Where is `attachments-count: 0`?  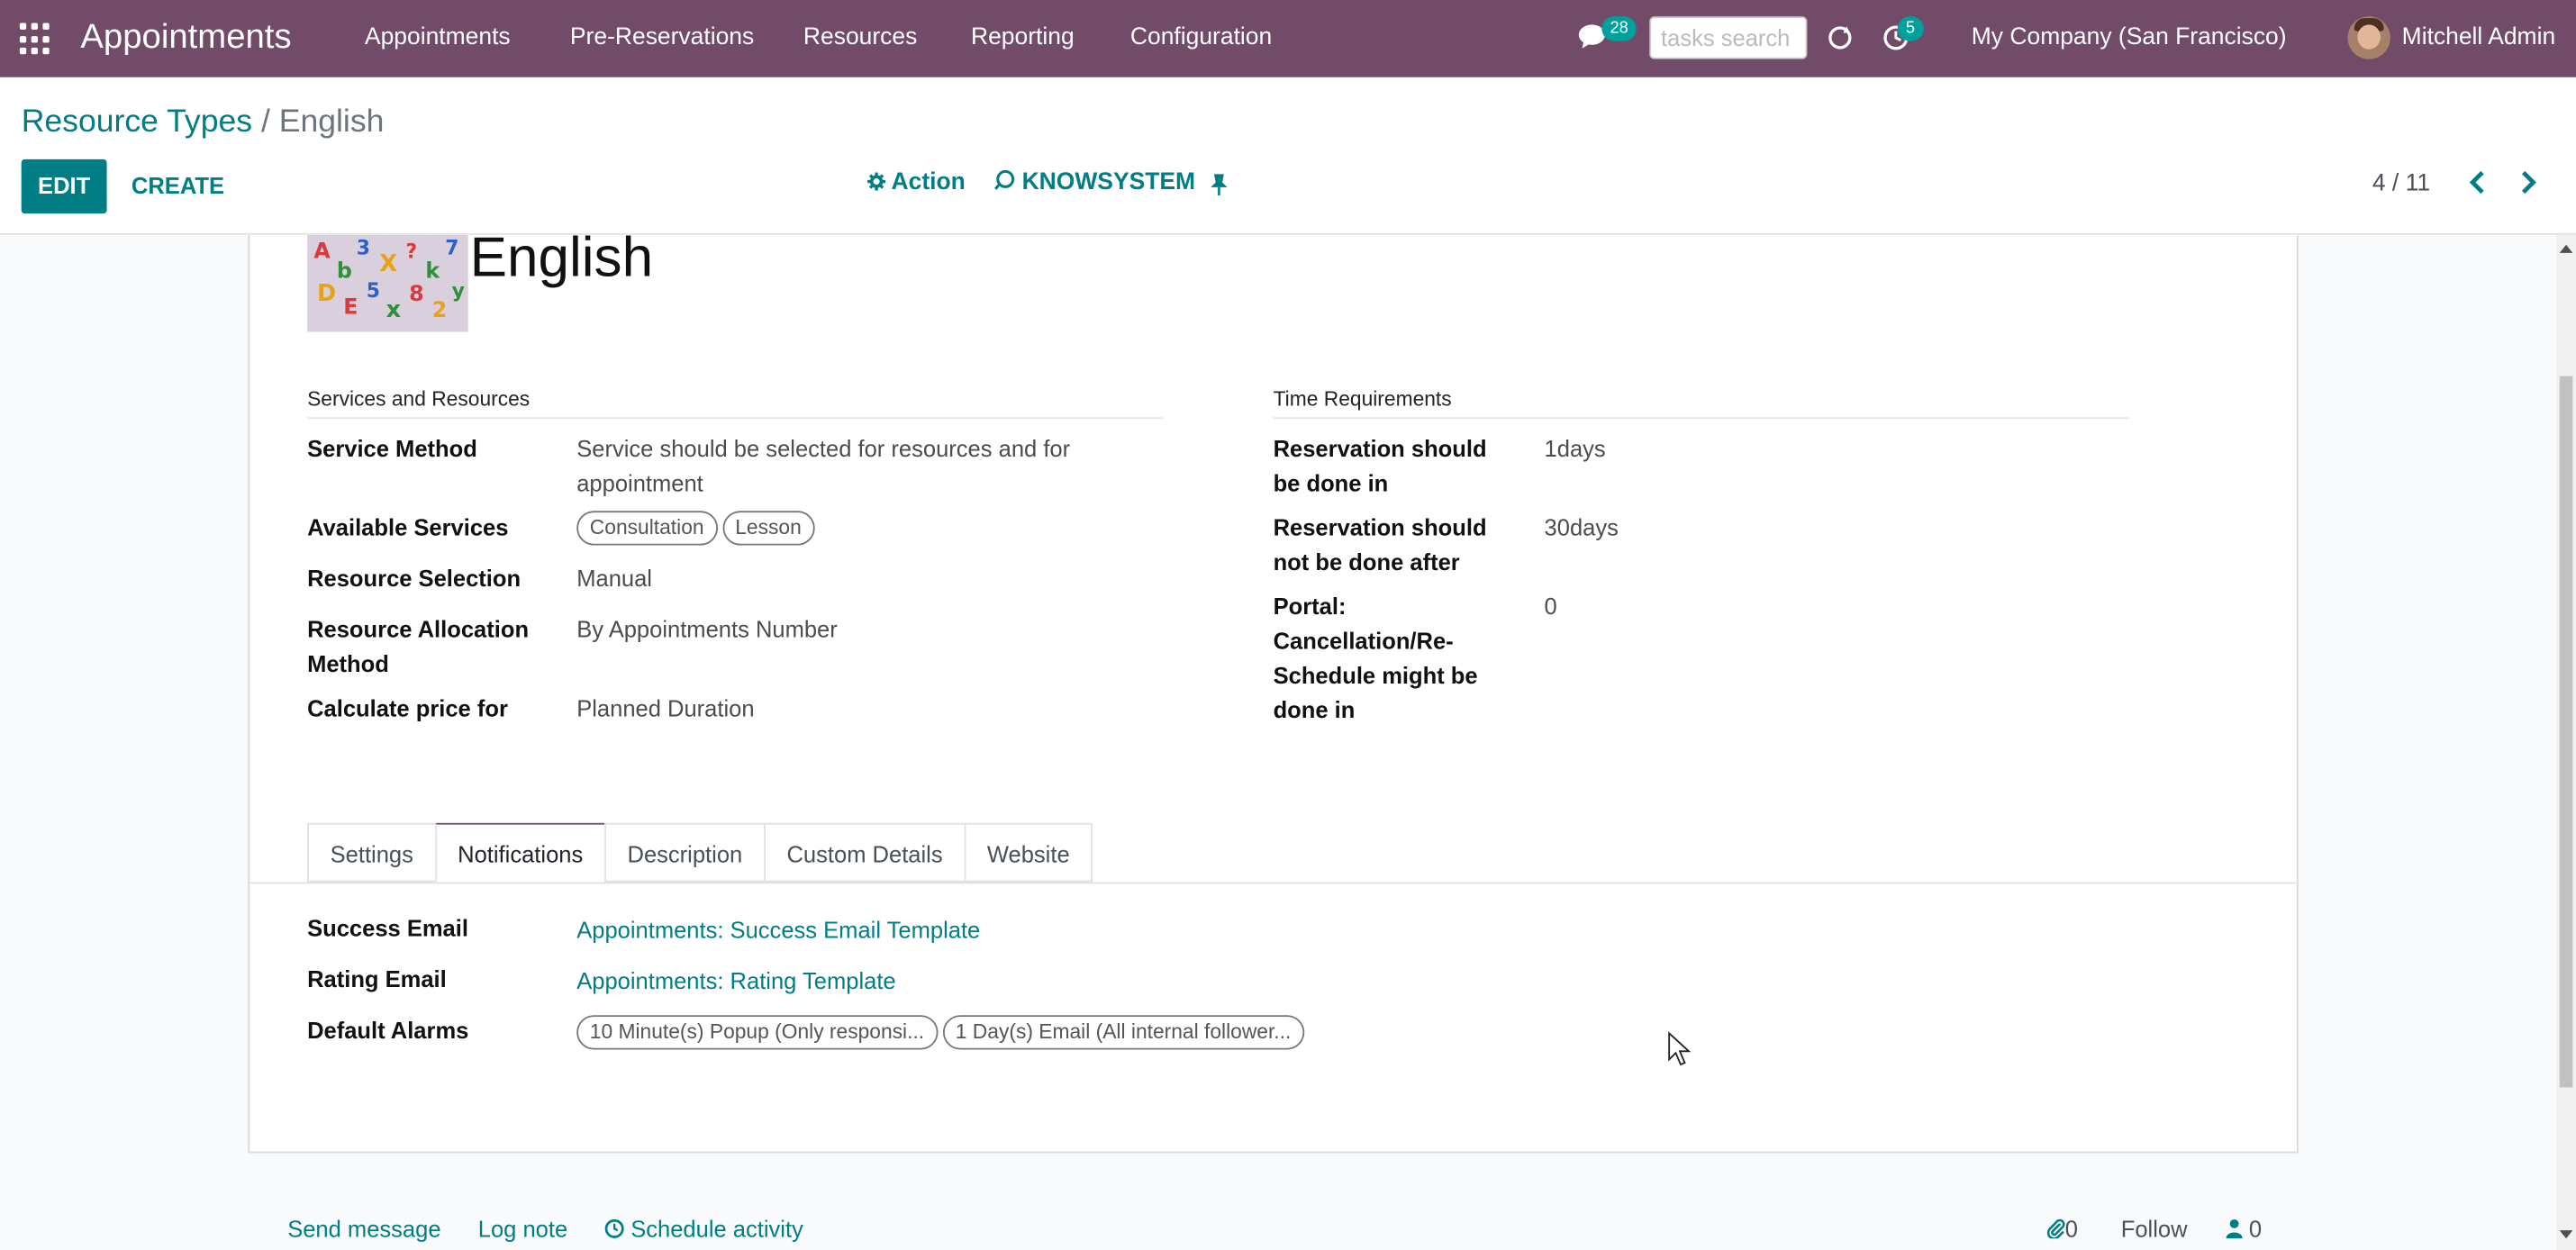 attachments-count: 0 is located at coordinates (2071, 1229).